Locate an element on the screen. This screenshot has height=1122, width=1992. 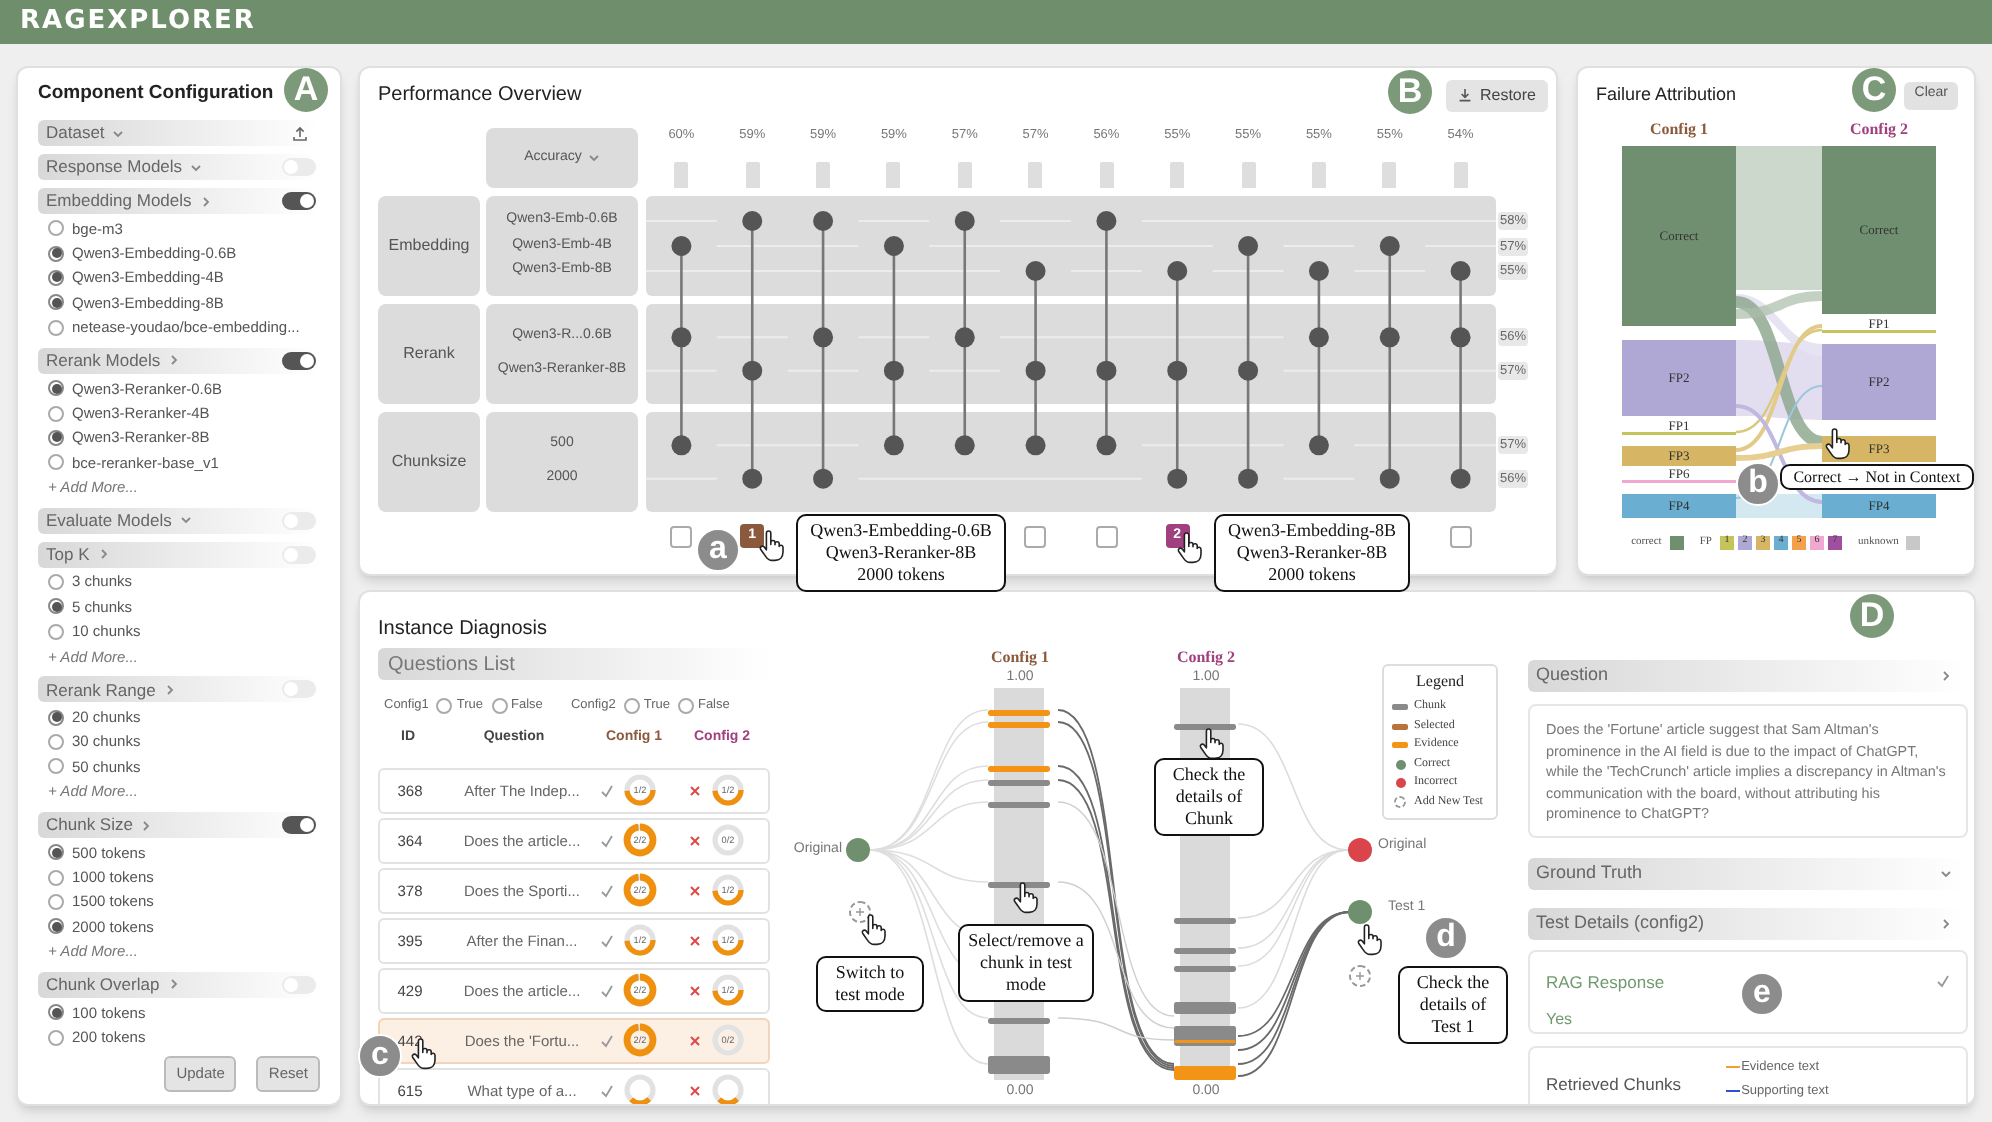
section-header: Evaluate Models is located at coordinates (179, 520).